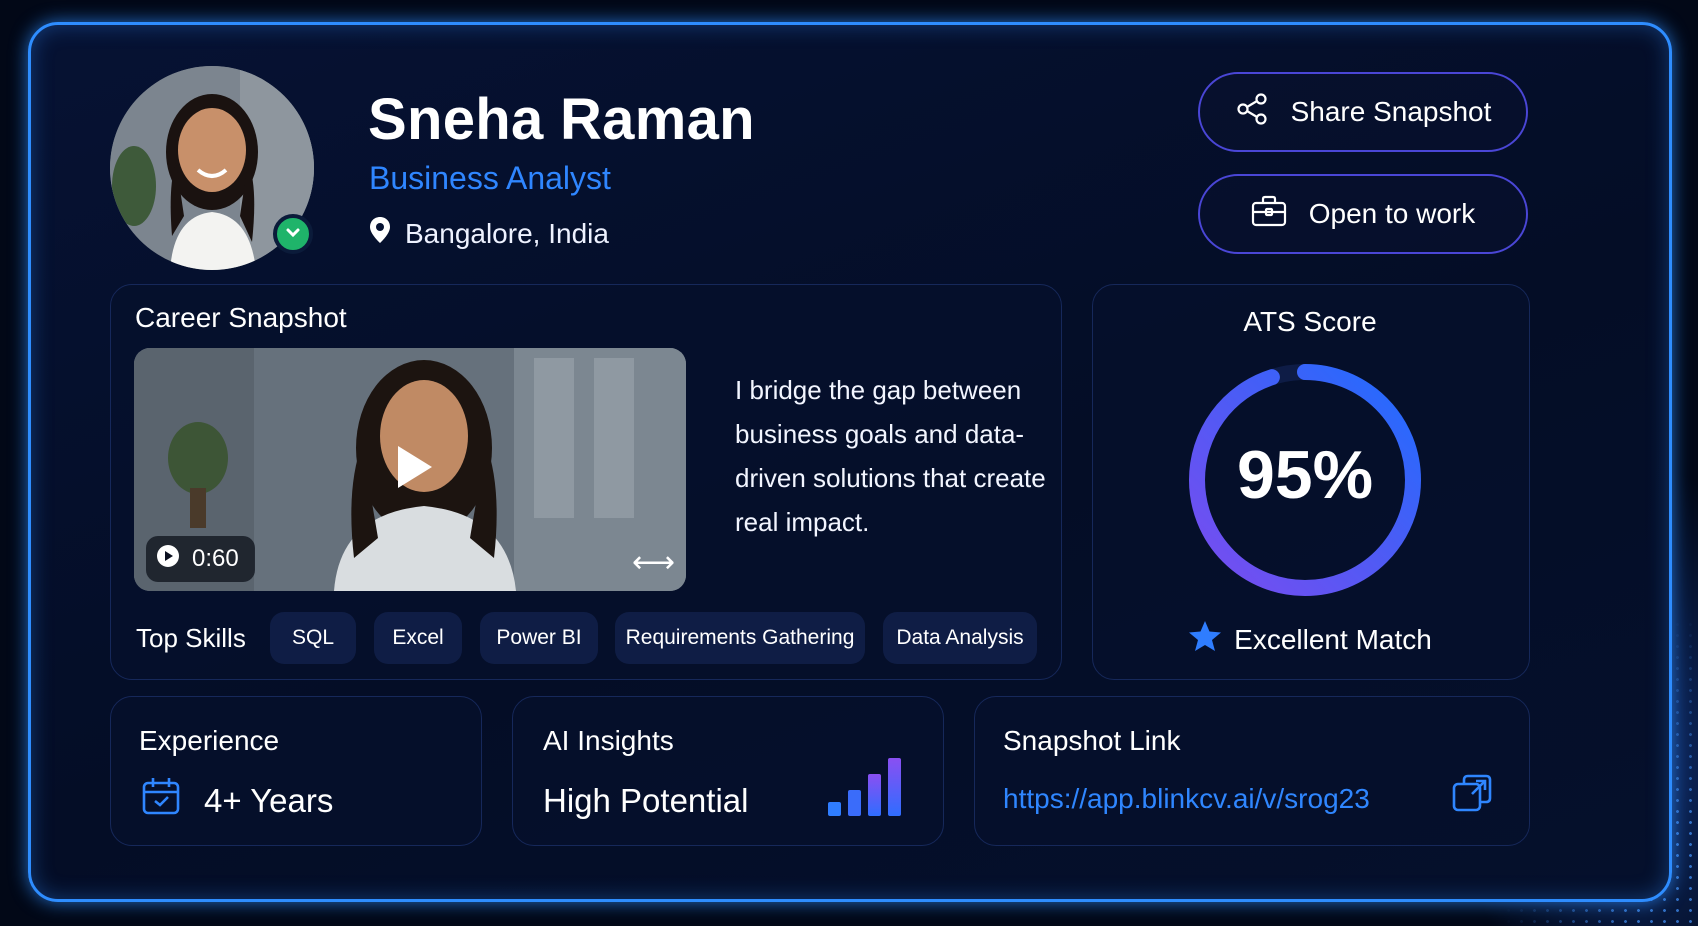 The width and height of the screenshot is (1698, 926). I want to click on experience-card, so click(296, 771).